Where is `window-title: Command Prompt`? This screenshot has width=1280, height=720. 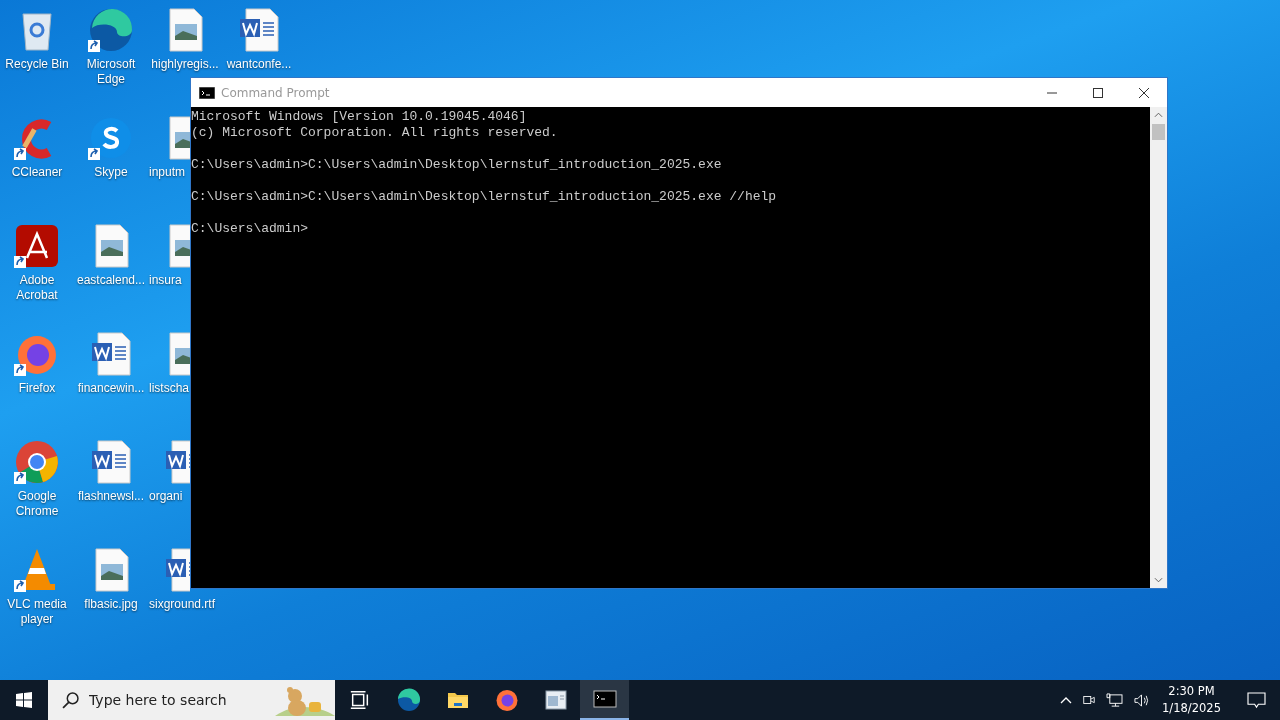 window-title: Command Prompt is located at coordinates (275, 92).